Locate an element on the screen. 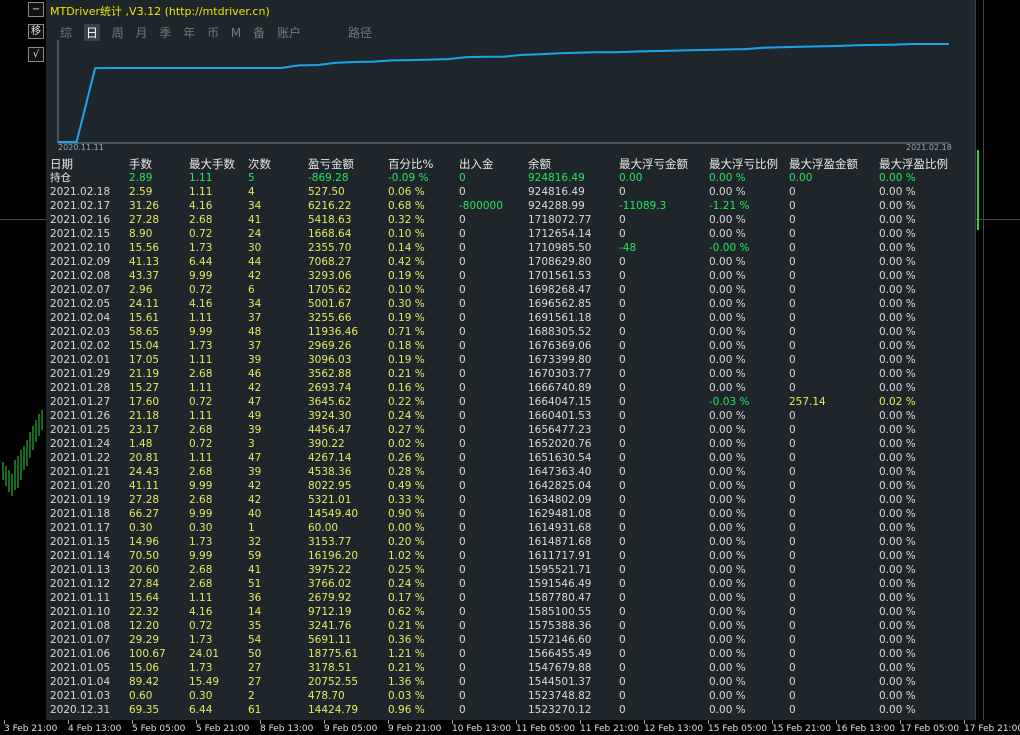 This screenshot has height=735, width=1020. table-cell: 1591546.49 is located at coordinates (560, 584).